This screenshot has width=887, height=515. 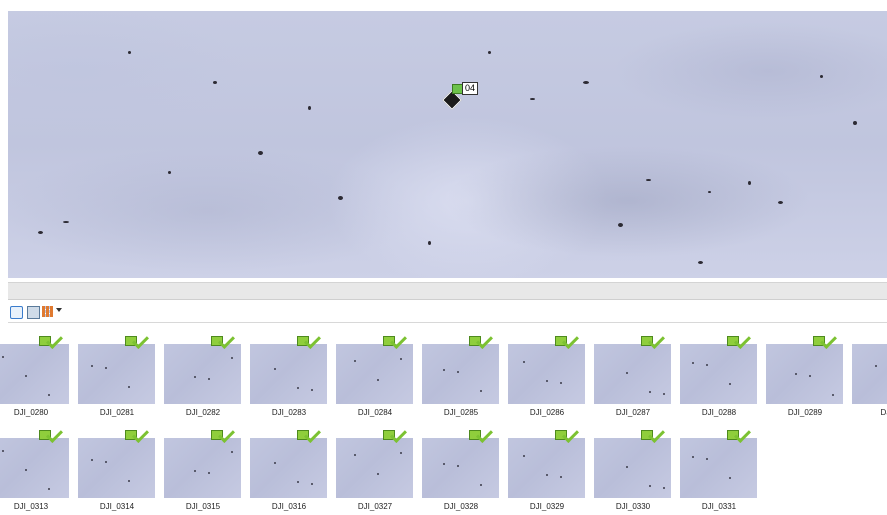 I want to click on refresh-icon, so click(x=16, y=312).